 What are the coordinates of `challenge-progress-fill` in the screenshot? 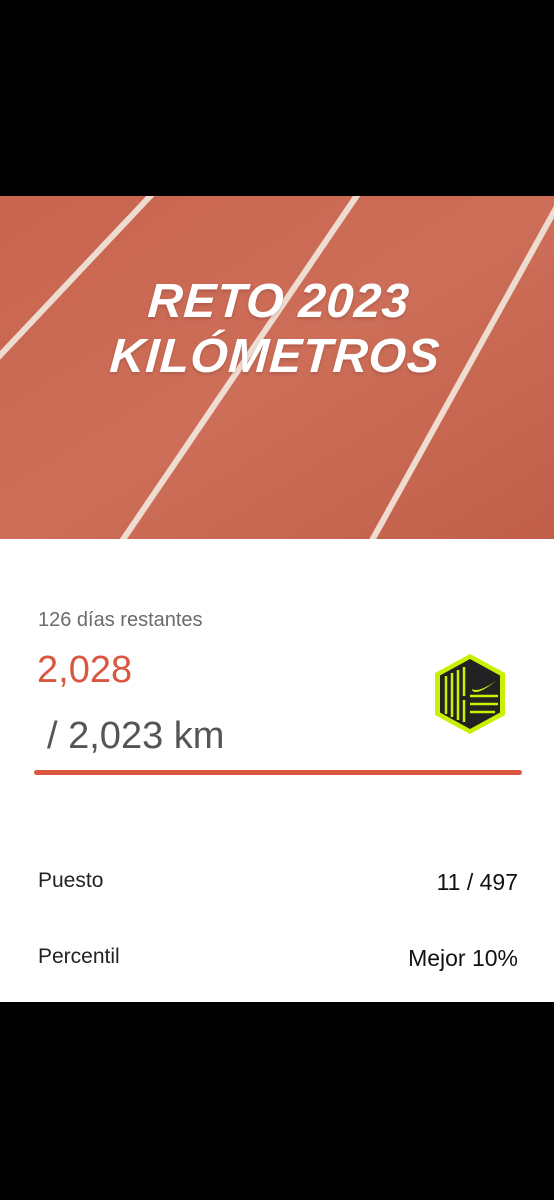 It's located at (278, 772).